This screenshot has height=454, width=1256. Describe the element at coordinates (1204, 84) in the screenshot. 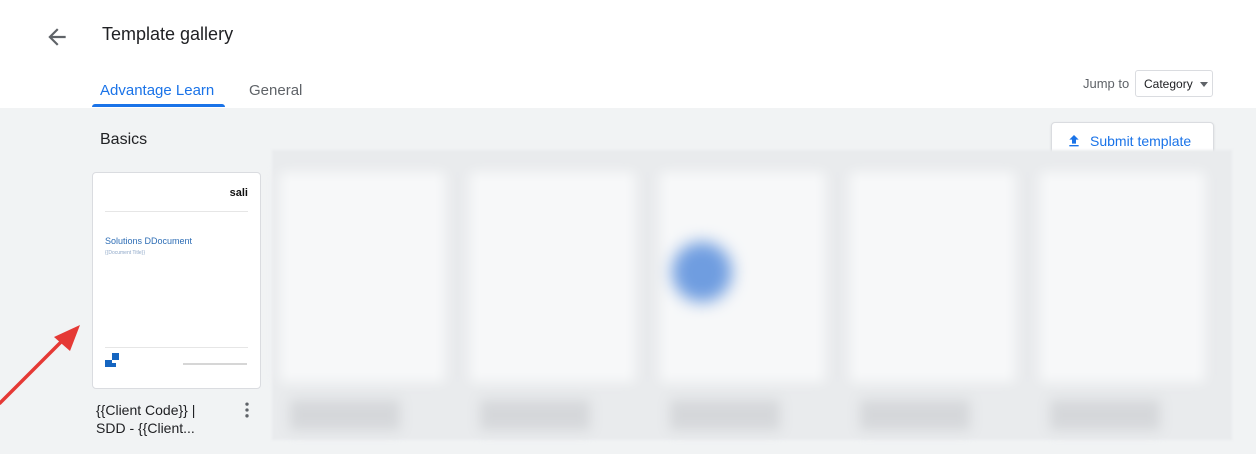

I see `chevron-down-icon` at that location.